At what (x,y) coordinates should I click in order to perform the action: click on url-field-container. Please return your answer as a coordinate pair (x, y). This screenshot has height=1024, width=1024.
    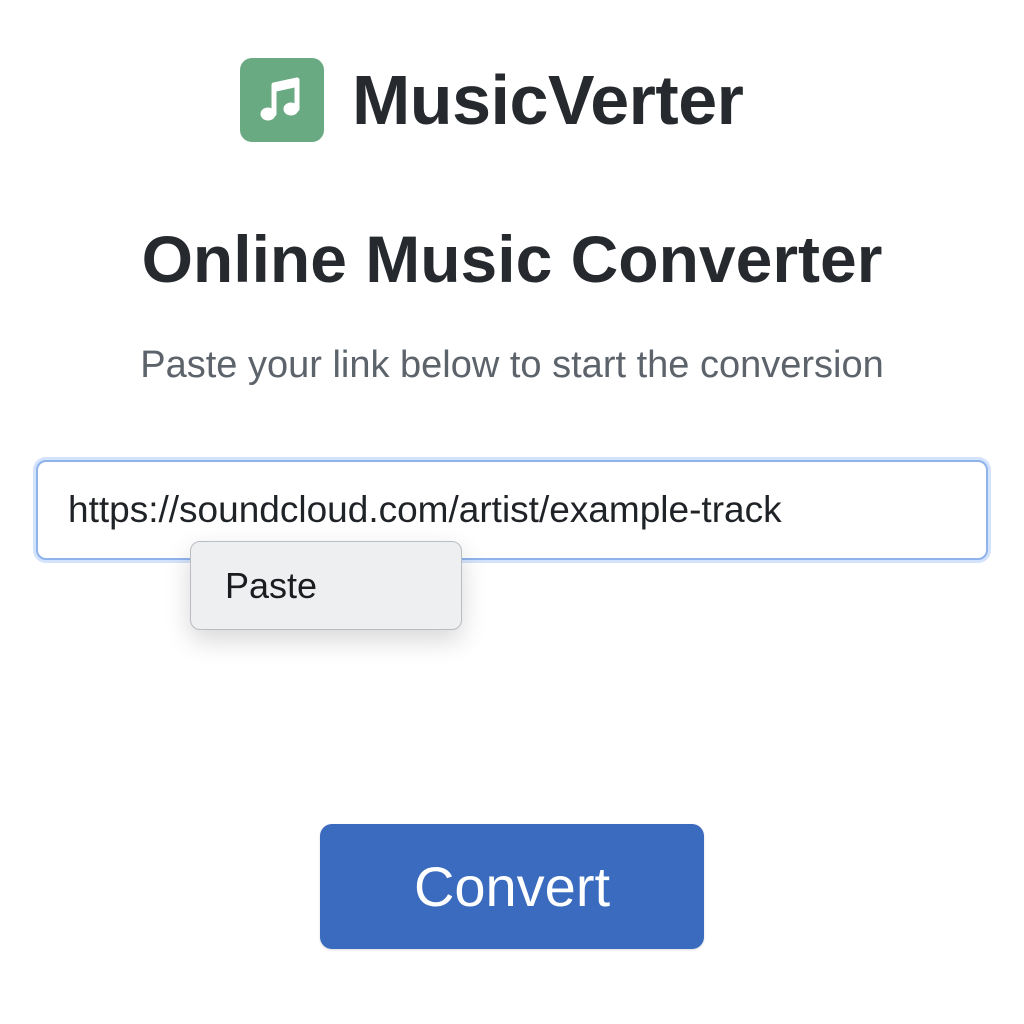
    Looking at the image, I should click on (512, 510).